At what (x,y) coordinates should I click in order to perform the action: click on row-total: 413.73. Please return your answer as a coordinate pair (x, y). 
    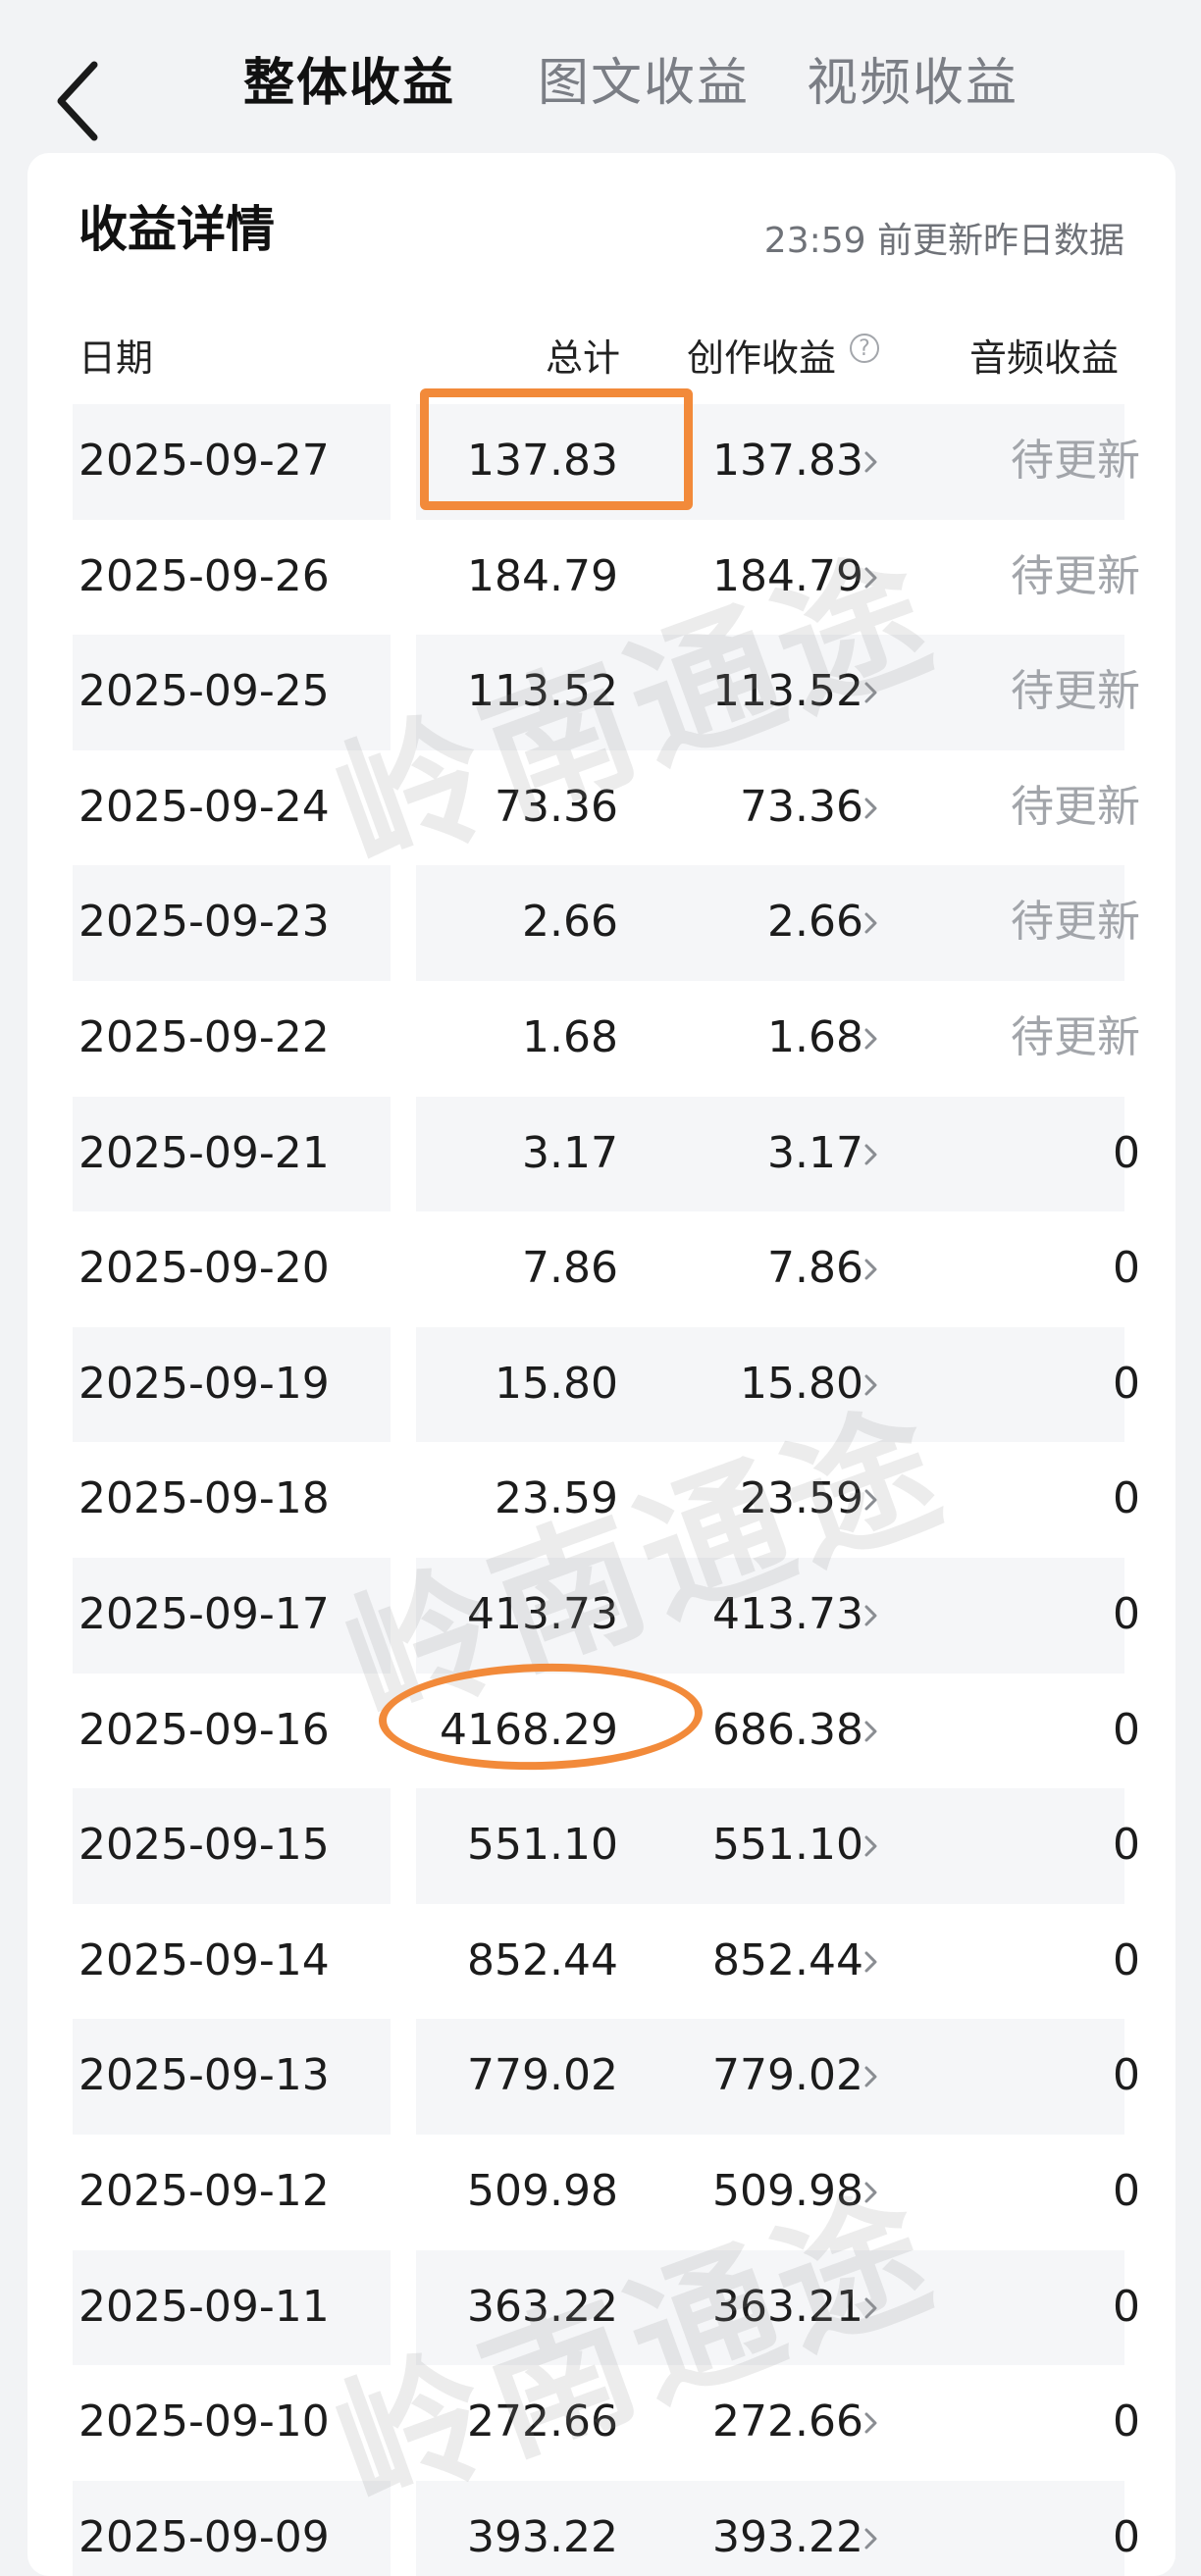
    Looking at the image, I should click on (542, 1613).